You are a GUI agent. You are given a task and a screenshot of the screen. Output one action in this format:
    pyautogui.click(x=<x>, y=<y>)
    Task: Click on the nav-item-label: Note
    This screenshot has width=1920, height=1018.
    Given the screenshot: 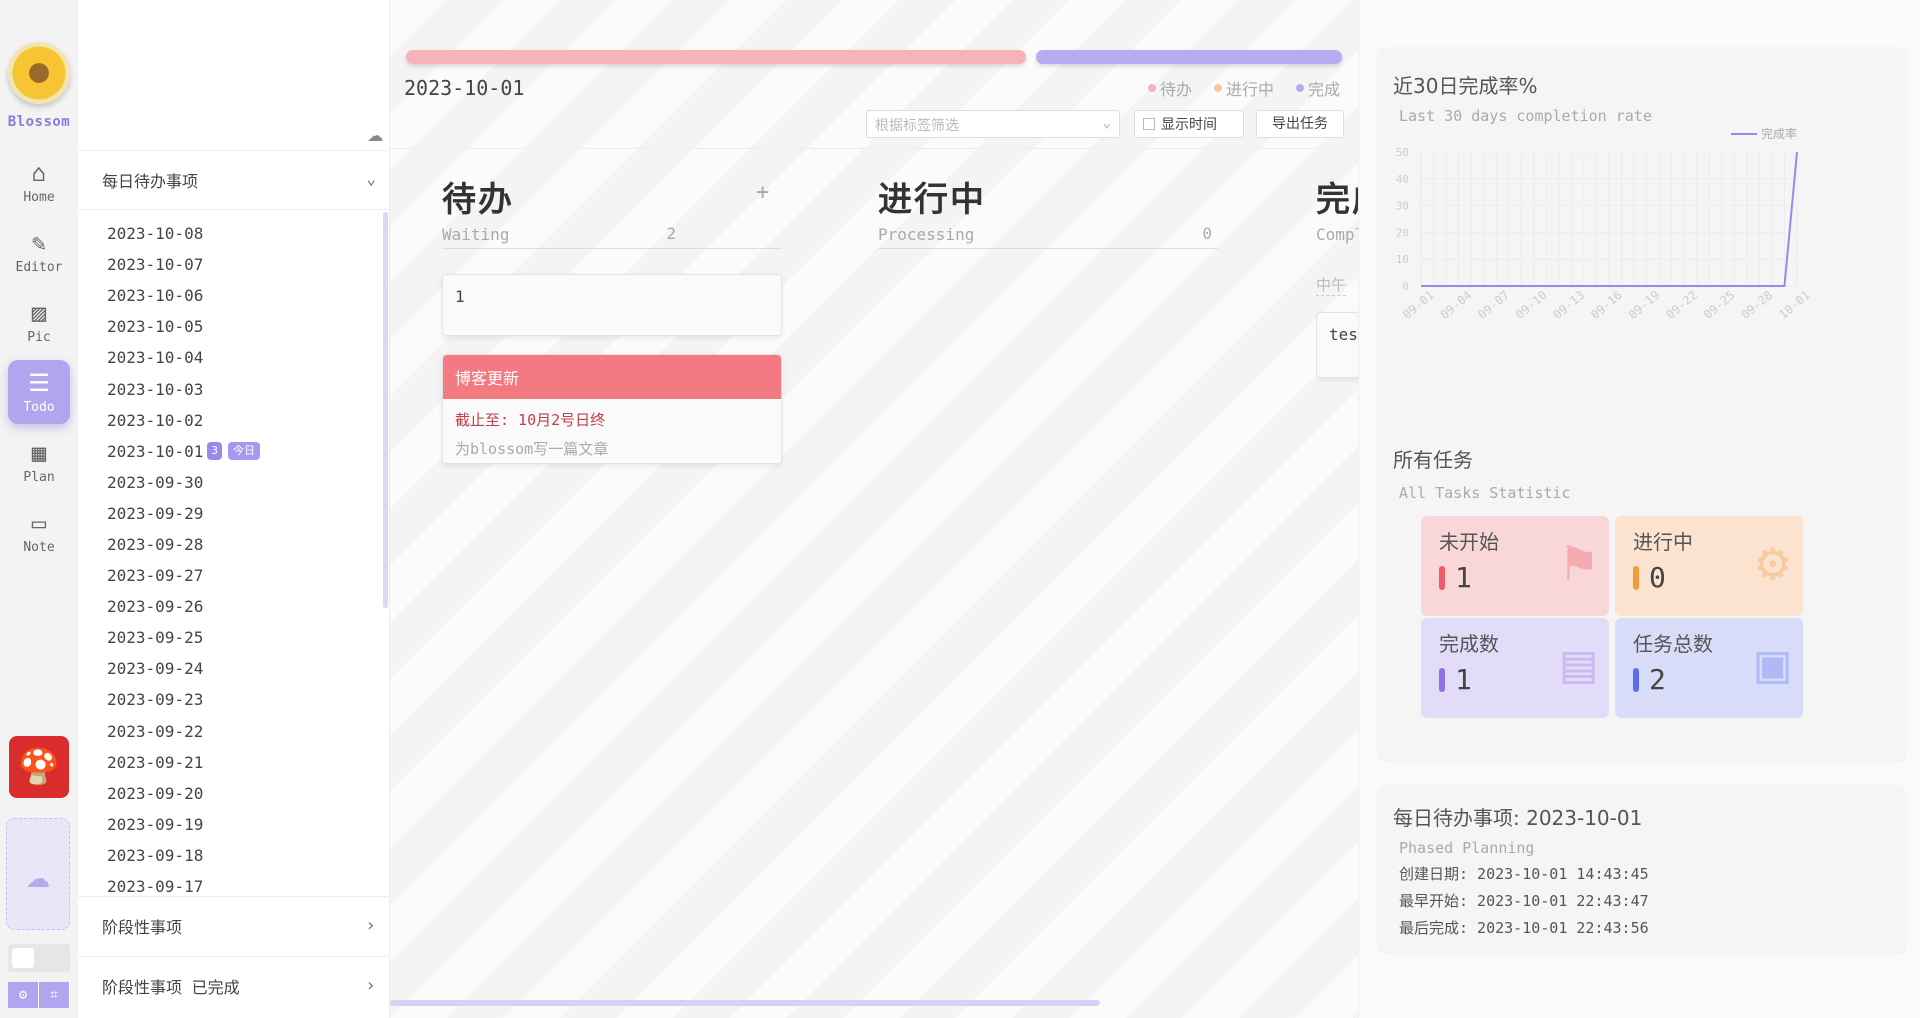 What is the action you would take?
    pyautogui.click(x=39, y=547)
    